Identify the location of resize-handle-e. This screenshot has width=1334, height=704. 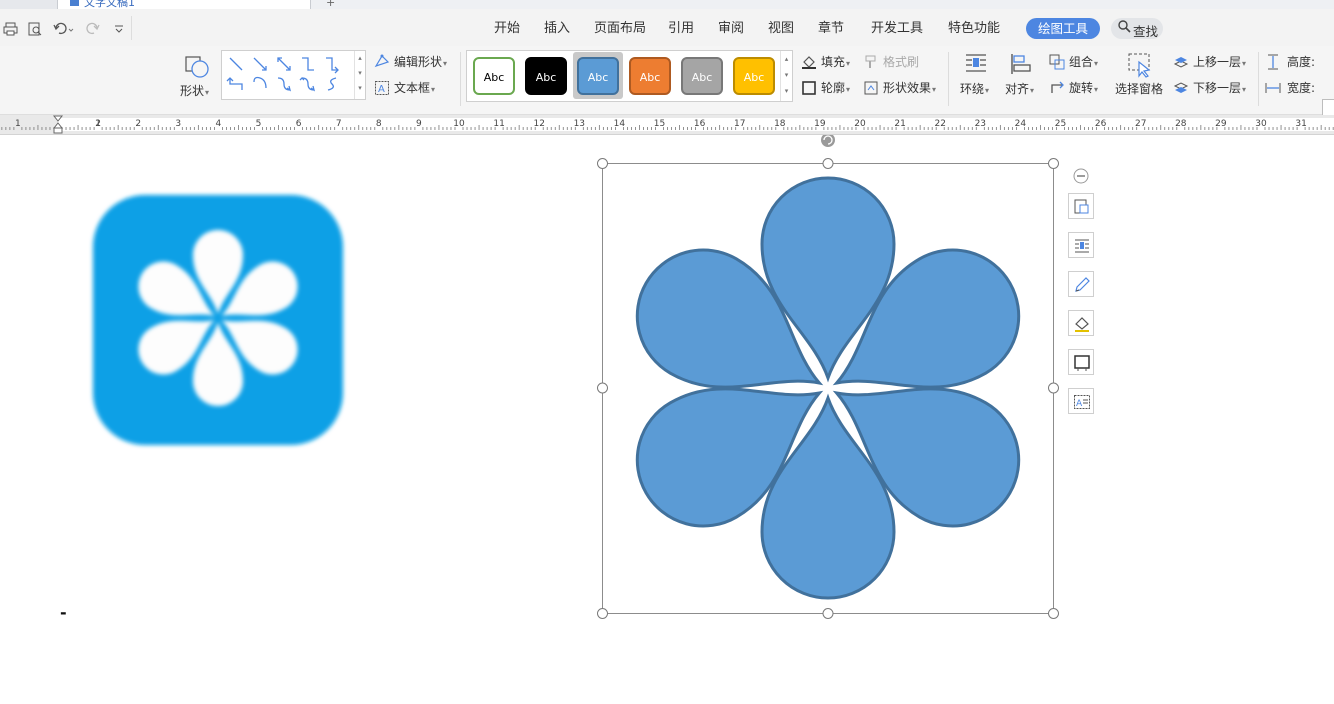
(1053, 388).